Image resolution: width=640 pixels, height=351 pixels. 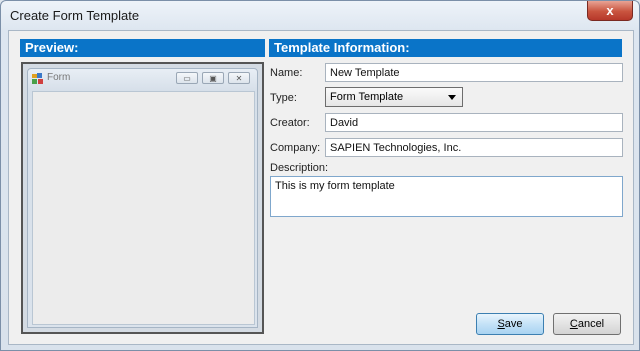 What do you see at coordinates (213, 78) in the screenshot?
I see `maximize-icon: ▣` at bounding box center [213, 78].